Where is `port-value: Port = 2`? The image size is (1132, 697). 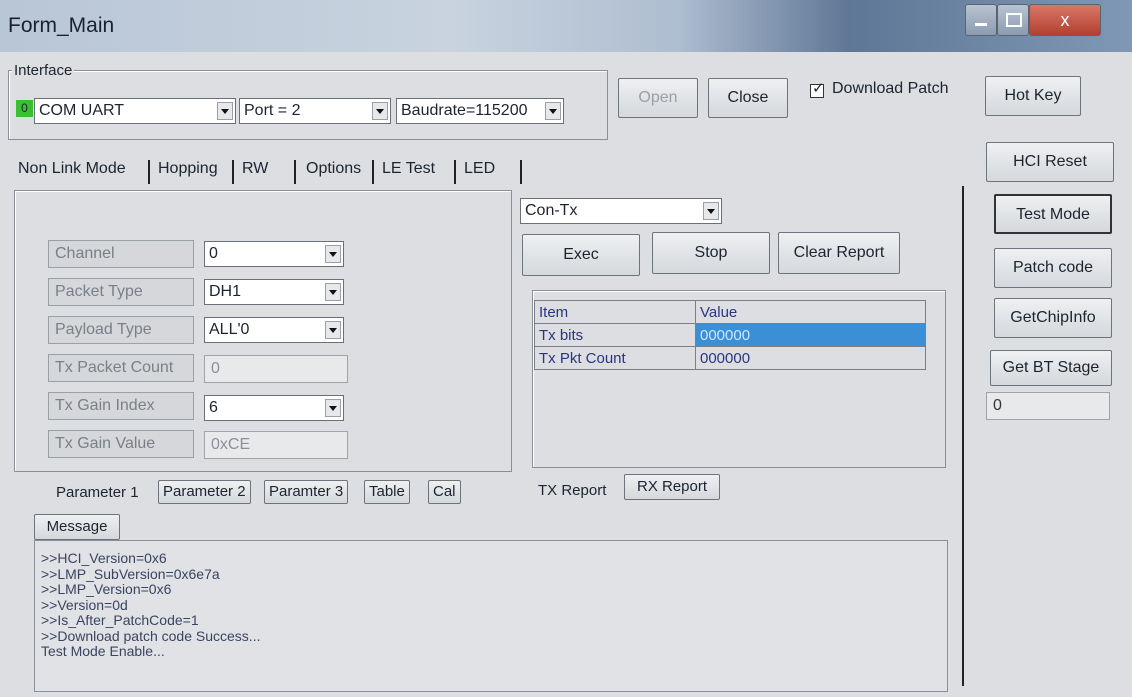 port-value: Port = 2 is located at coordinates (272, 110).